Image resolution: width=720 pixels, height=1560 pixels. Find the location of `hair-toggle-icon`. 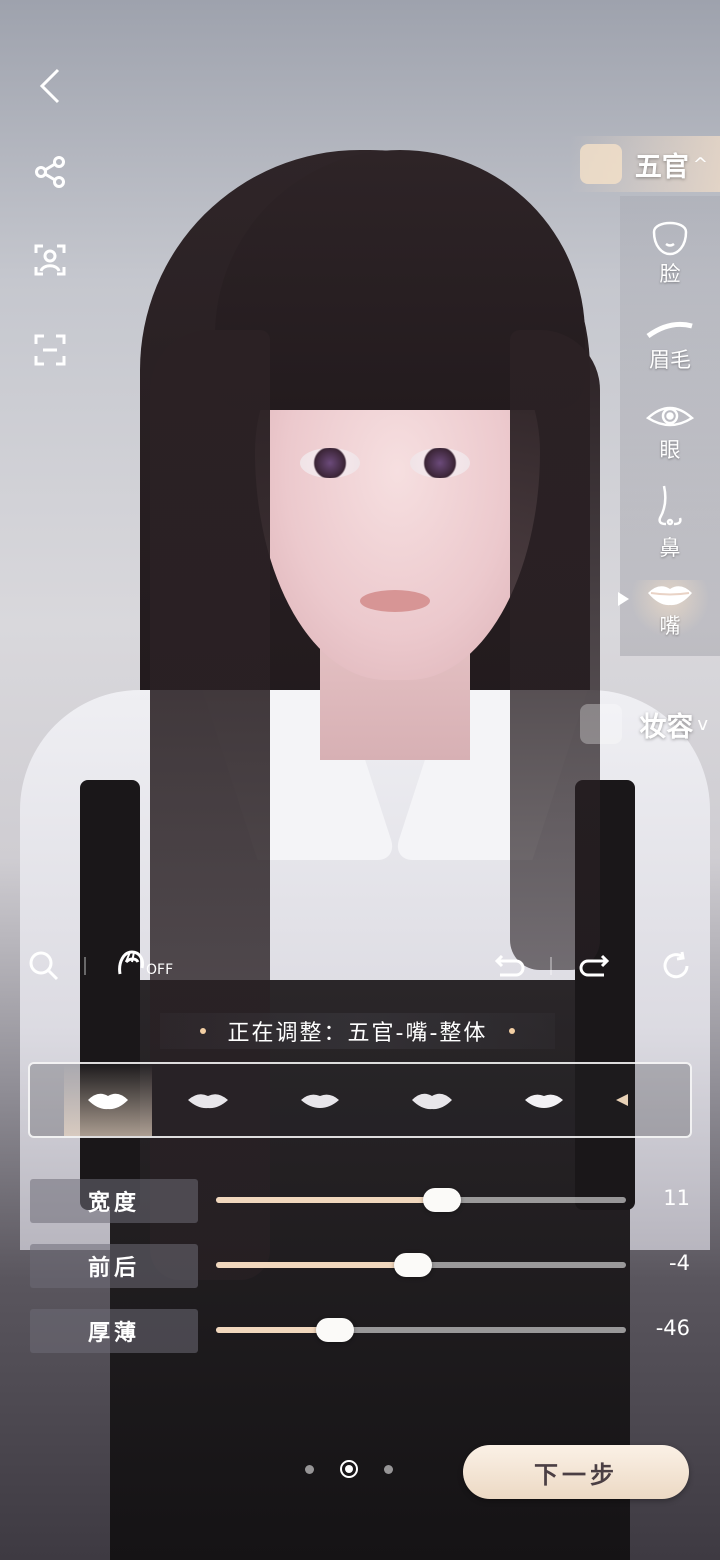

hair-toggle-icon is located at coordinates (131, 962).